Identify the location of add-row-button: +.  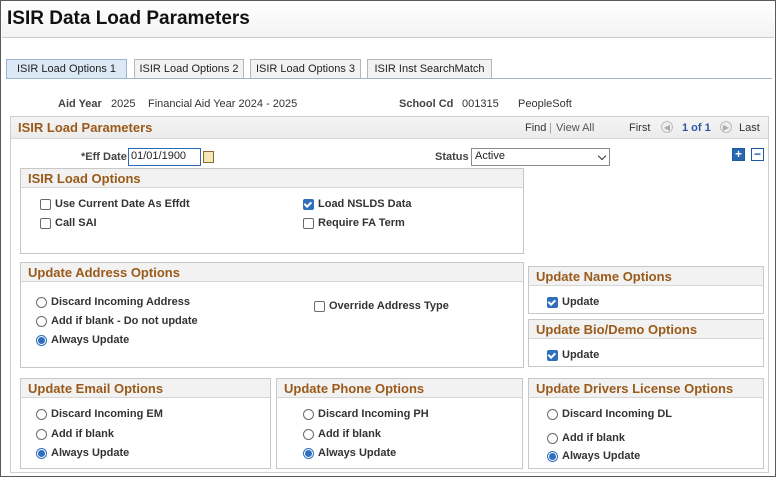
(738, 154).